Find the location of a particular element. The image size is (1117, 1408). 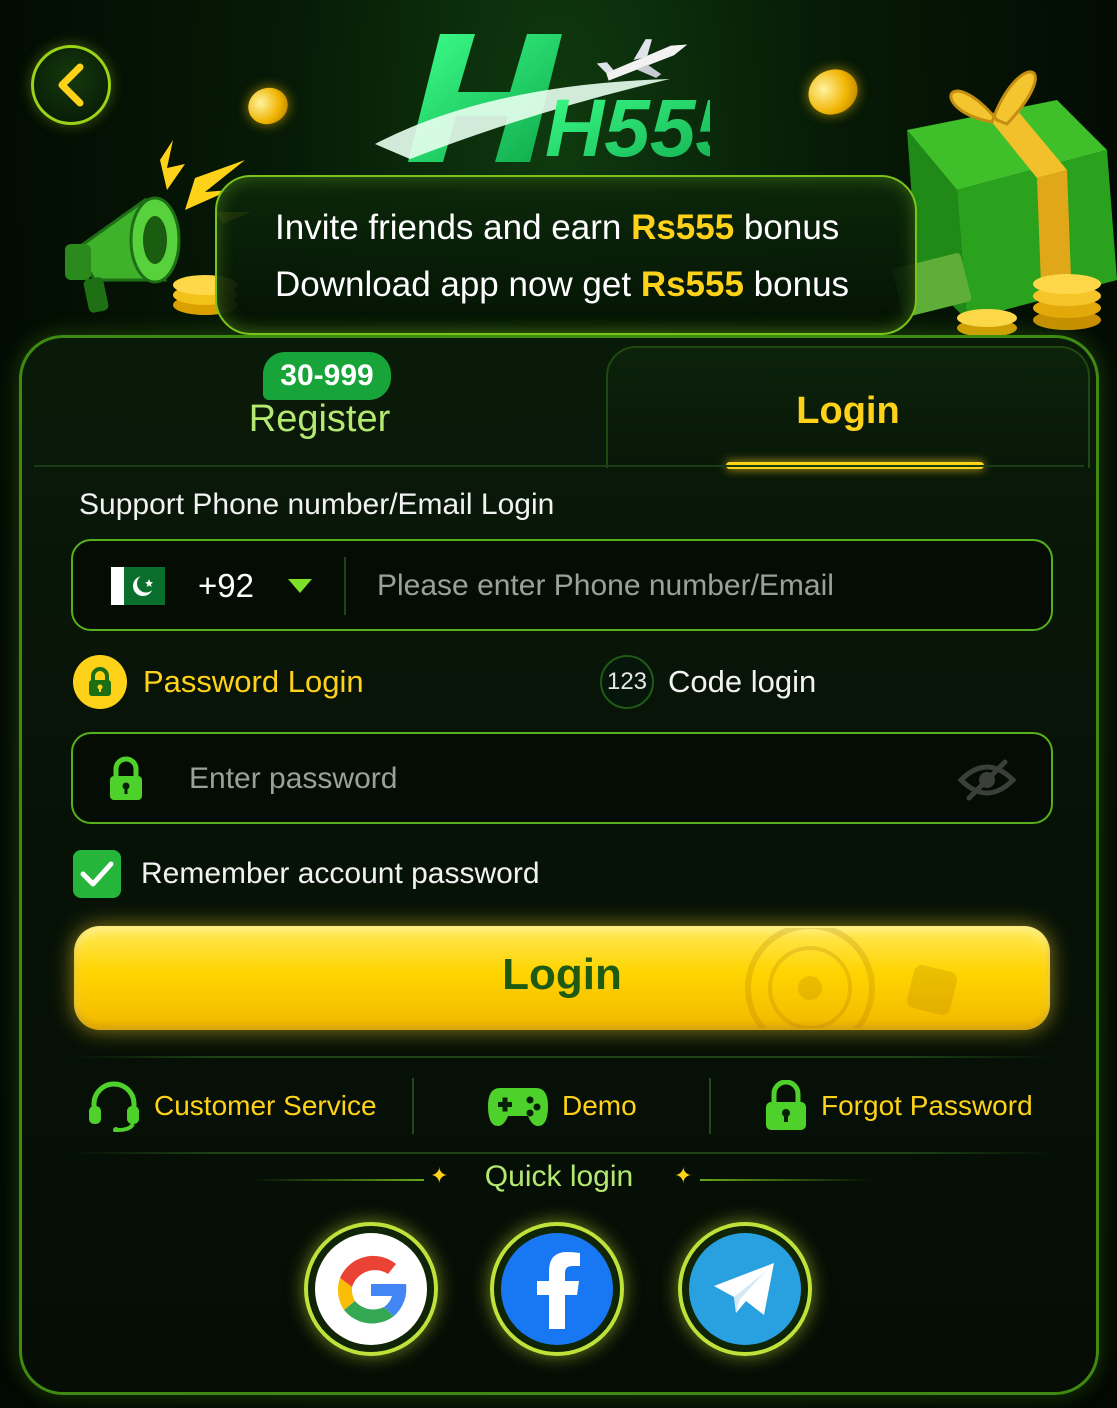

chevron-down-icon is located at coordinates (300, 586).